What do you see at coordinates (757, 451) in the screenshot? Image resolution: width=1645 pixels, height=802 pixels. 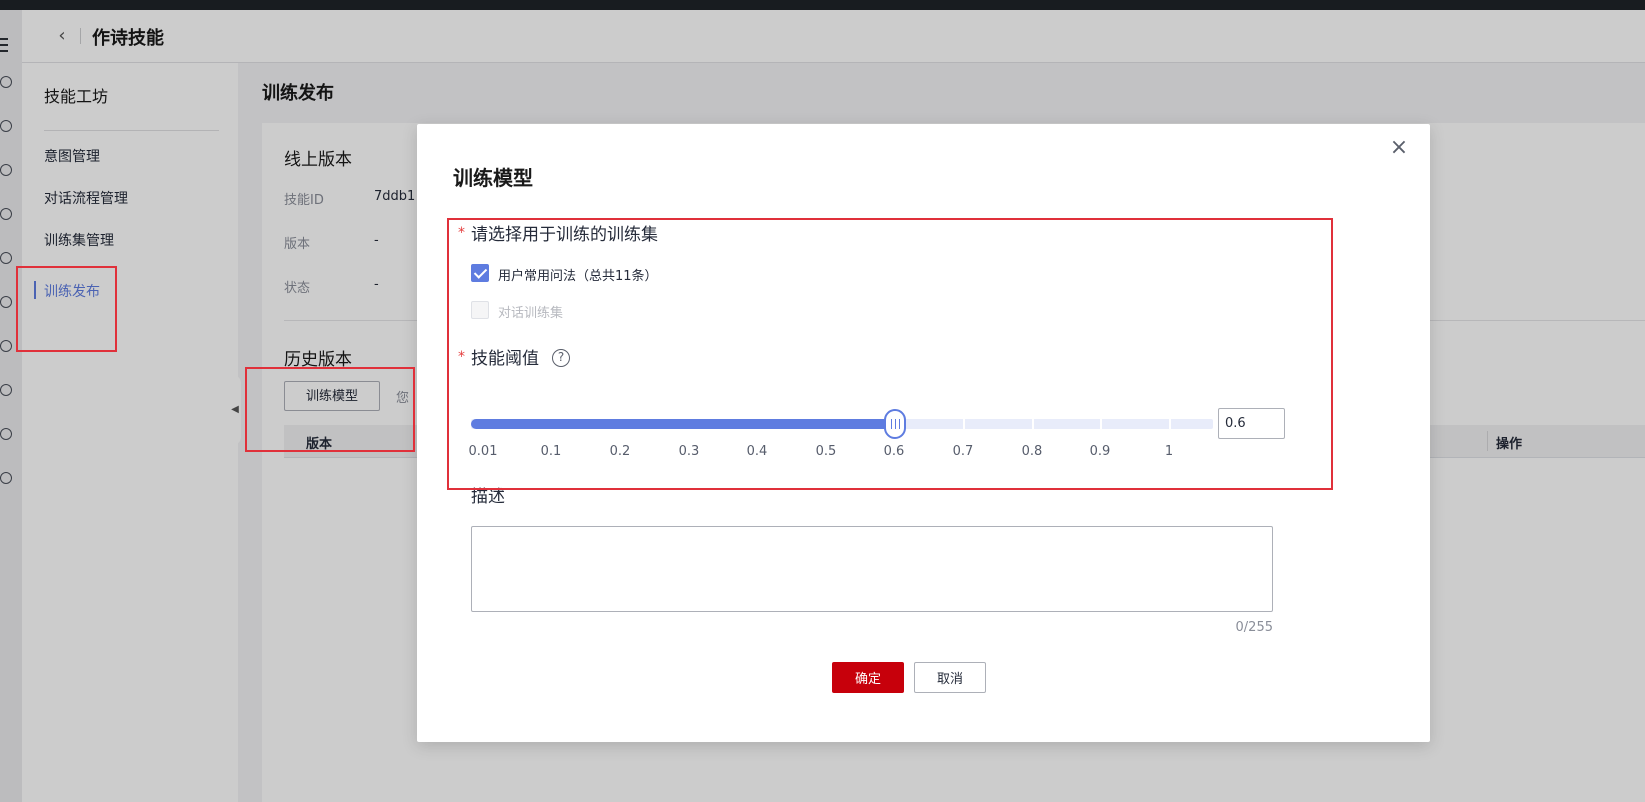 I see `slider-tick-label: 0.4` at bounding box center [757, 451].